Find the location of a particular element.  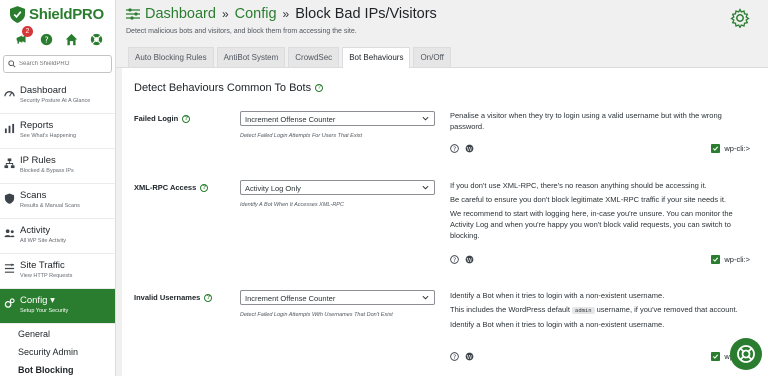

submenu-item-bot-blocking: Bot Blocking is located at coordinates (57, 368).